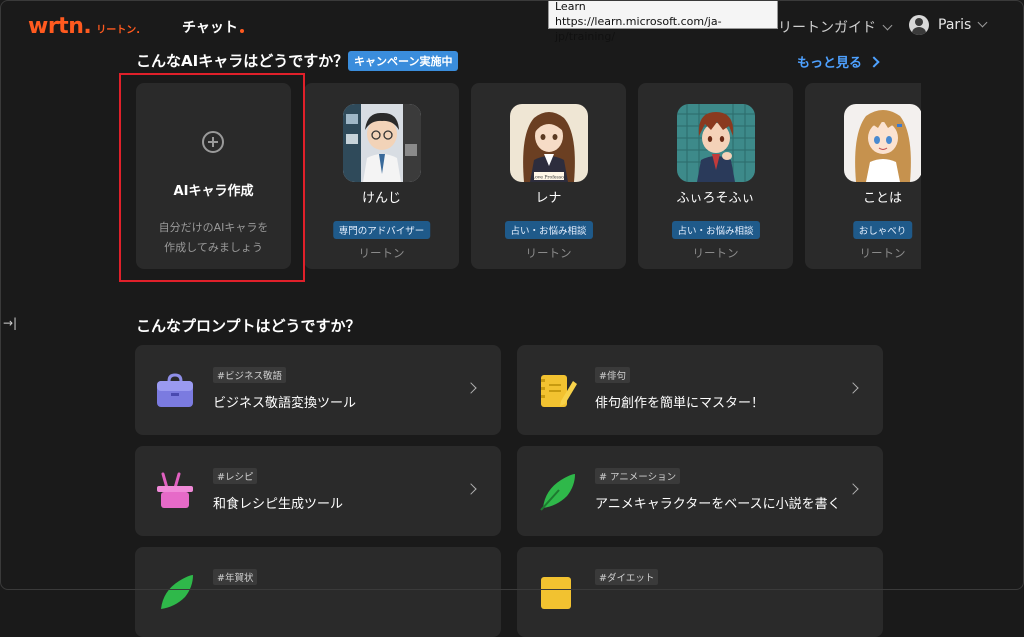 This screenshot has height=637, width=1024. What do you see at coordinates (235, 577) in the screenshot?
I see `prompt-tag: #年賀状` at bounding box center [235, 577].